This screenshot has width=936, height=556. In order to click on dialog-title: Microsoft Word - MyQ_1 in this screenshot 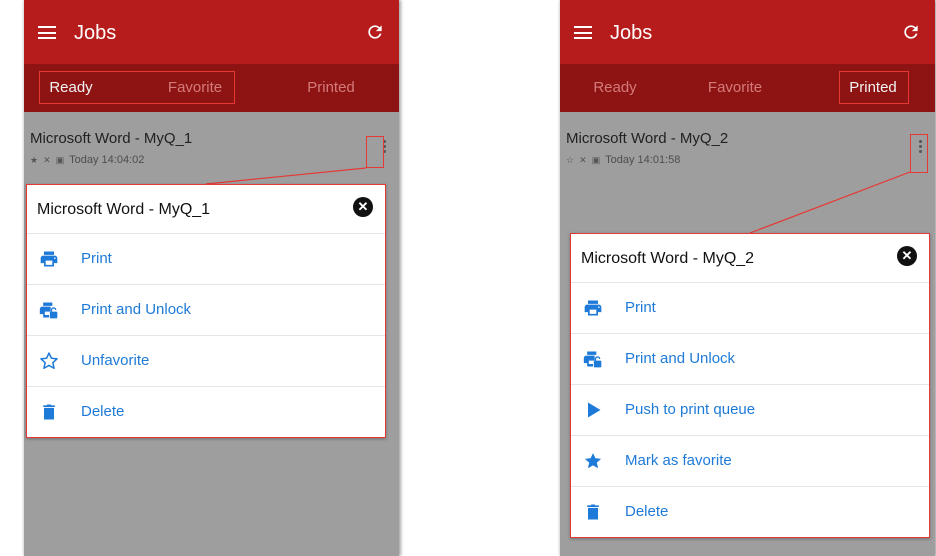, I will do `click(124, 209)`.